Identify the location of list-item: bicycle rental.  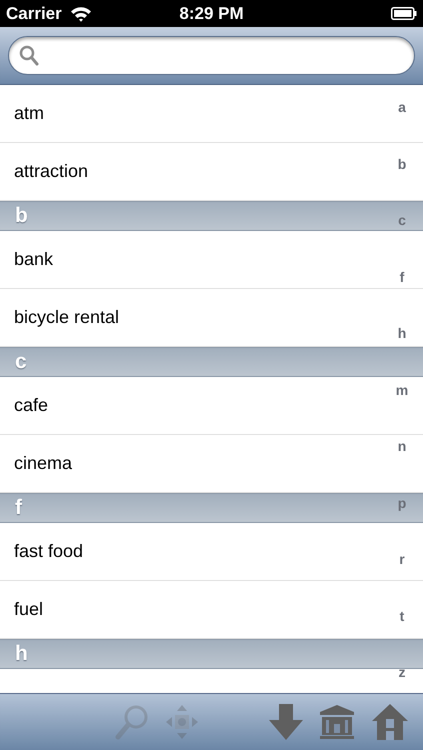
(67, 317).